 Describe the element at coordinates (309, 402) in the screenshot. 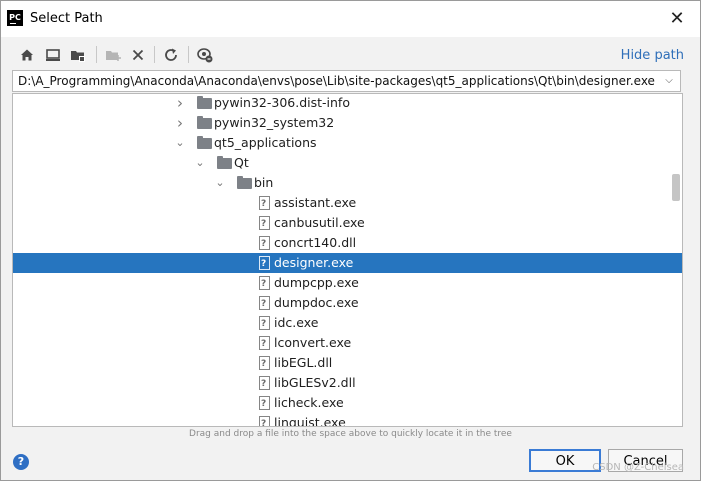

I see `tree-row-label: licheck.exe` at that location.